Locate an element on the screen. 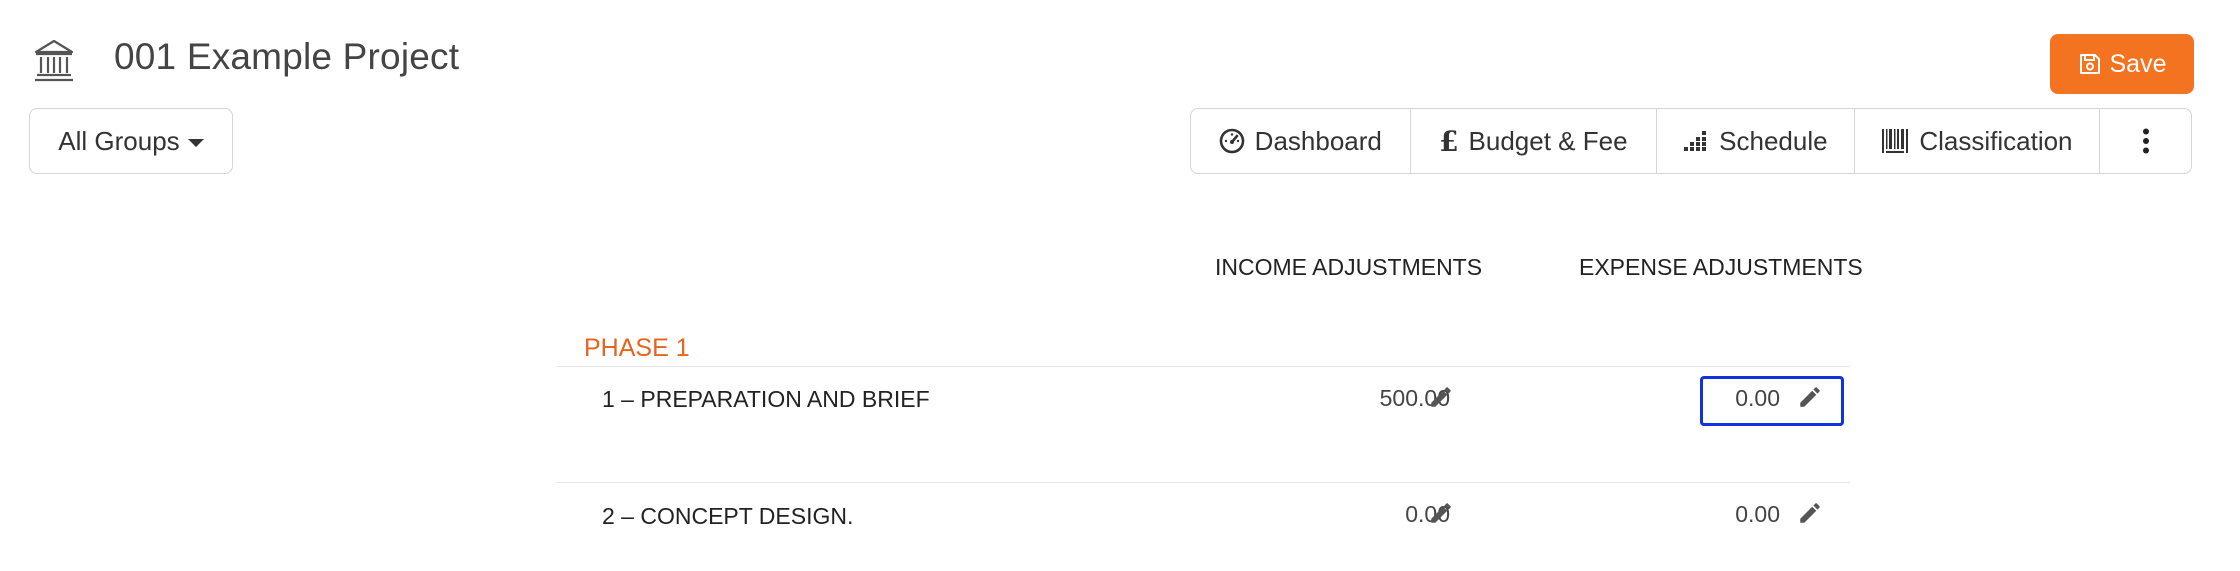 The image size is (2240, 571). tab-classification: Classification is located at coordinates (1978, 141).